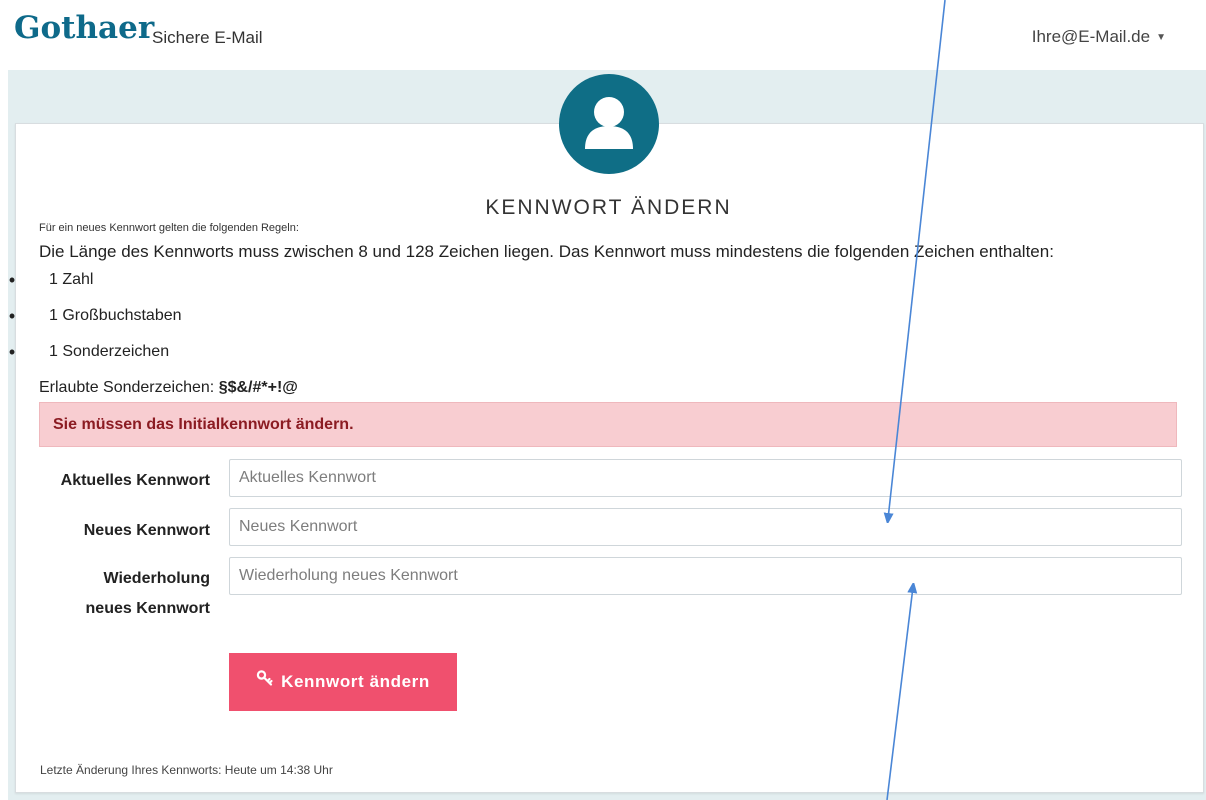  I want to click on new-password-input, so click(705, 527).